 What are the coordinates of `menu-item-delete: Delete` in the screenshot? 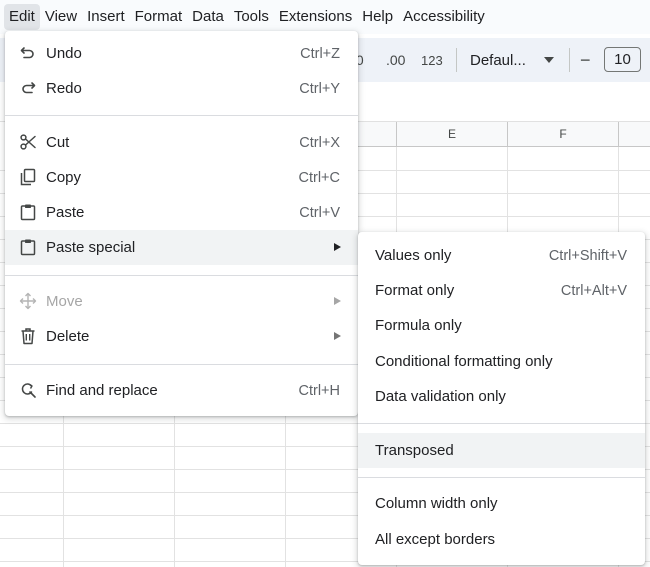 It's located at (181, 336).